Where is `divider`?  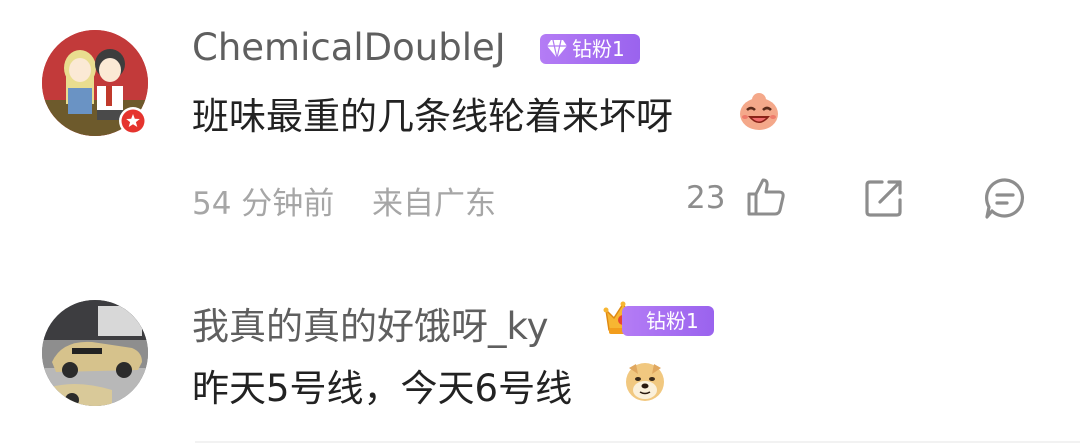 divider is located at coordinates (637, 442).